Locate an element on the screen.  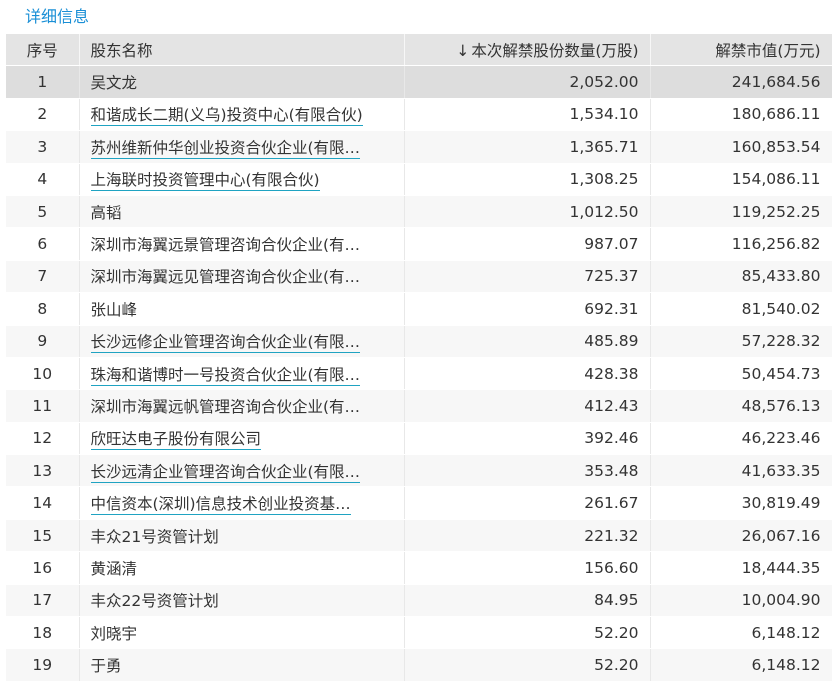
table-row: 17 丰众22号资管计划 84.95 10,004.90 is located at coordinates (419, 601).